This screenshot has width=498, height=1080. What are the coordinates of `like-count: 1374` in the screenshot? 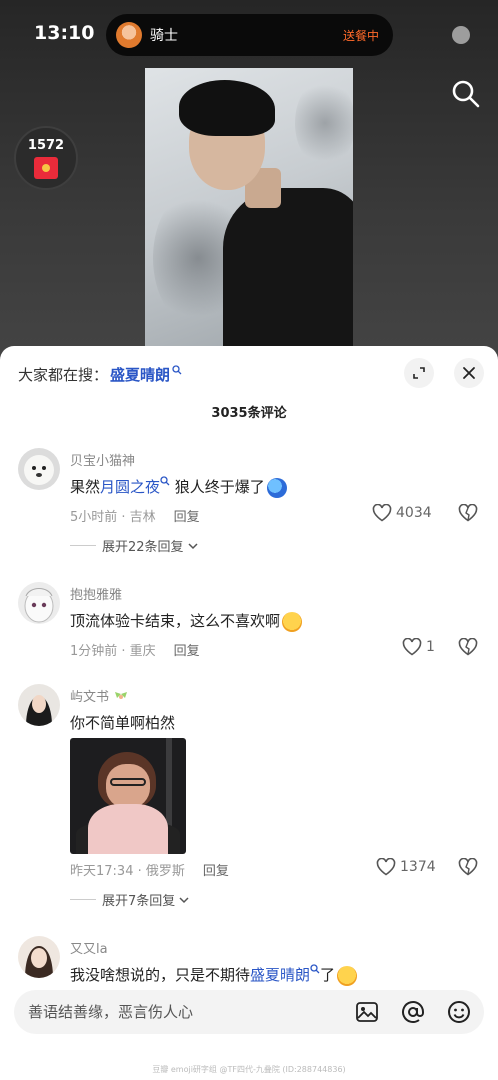 It's located at (418, 867).